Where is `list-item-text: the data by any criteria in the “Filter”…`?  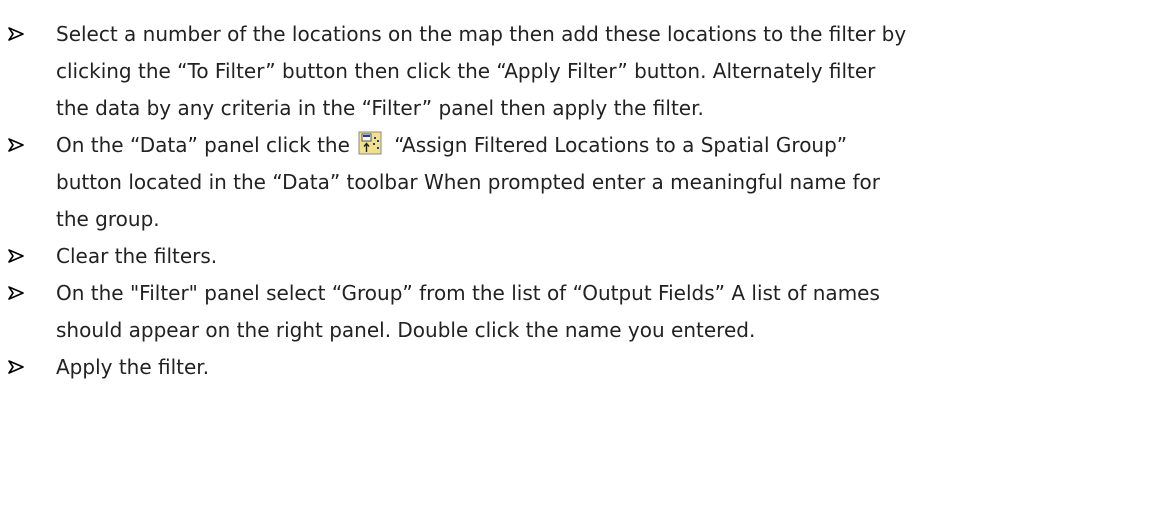 list-item-text: the data by any criteria in the “Filter”… is located at coordinates (380, 108).